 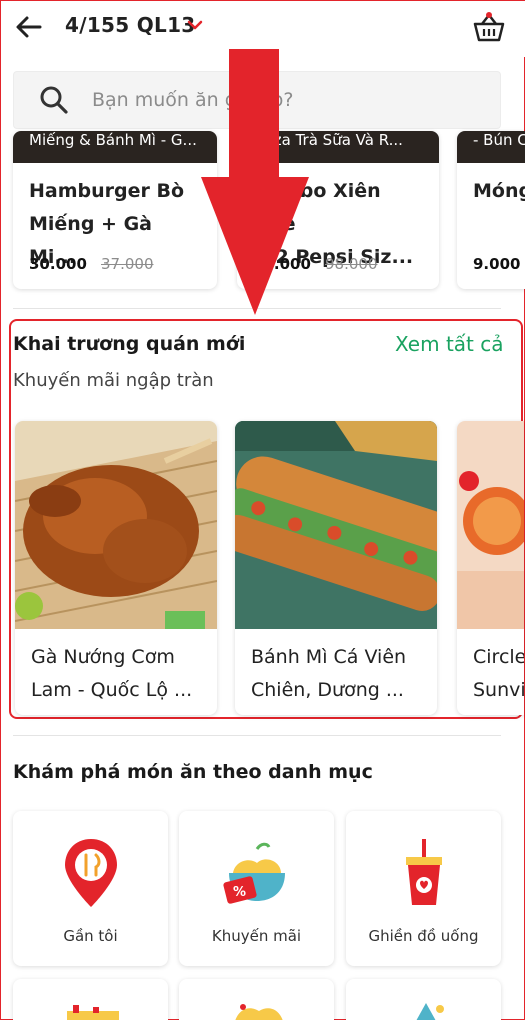 I want to click on food-price: 9.000, so click(x=497, y=264).